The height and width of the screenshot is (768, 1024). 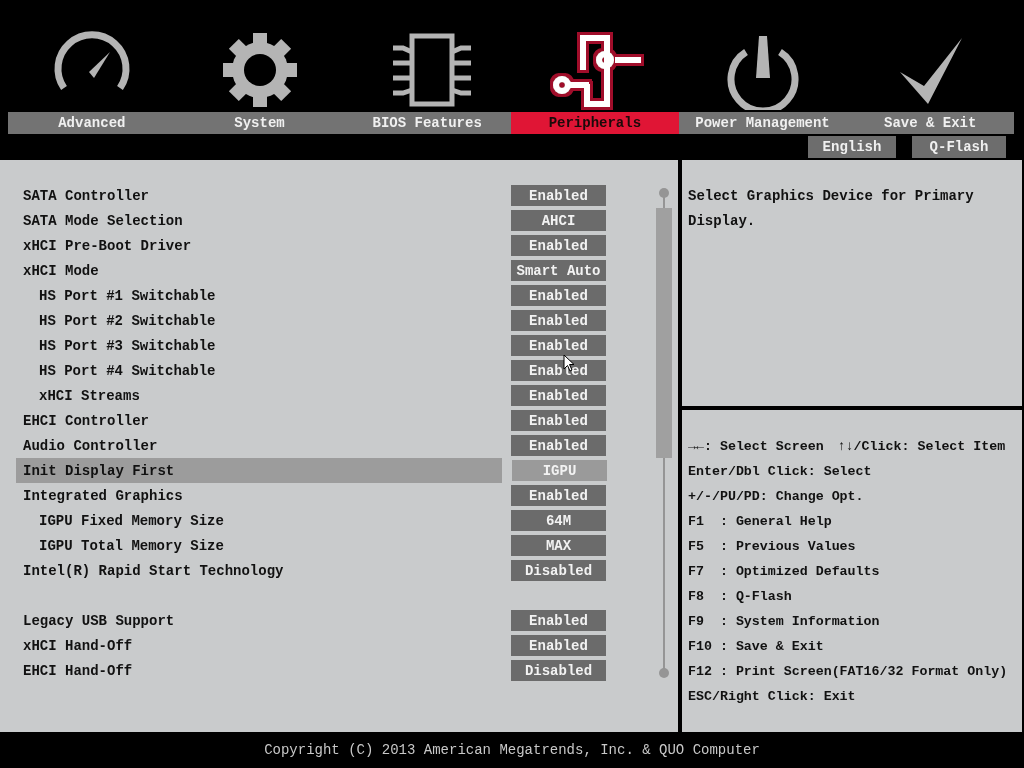 What do you see at coordinates (780, 471) in the screenshot?
I see `key-help-text: Enter/Dbl Click: Select` at bounding box center [780, 471].